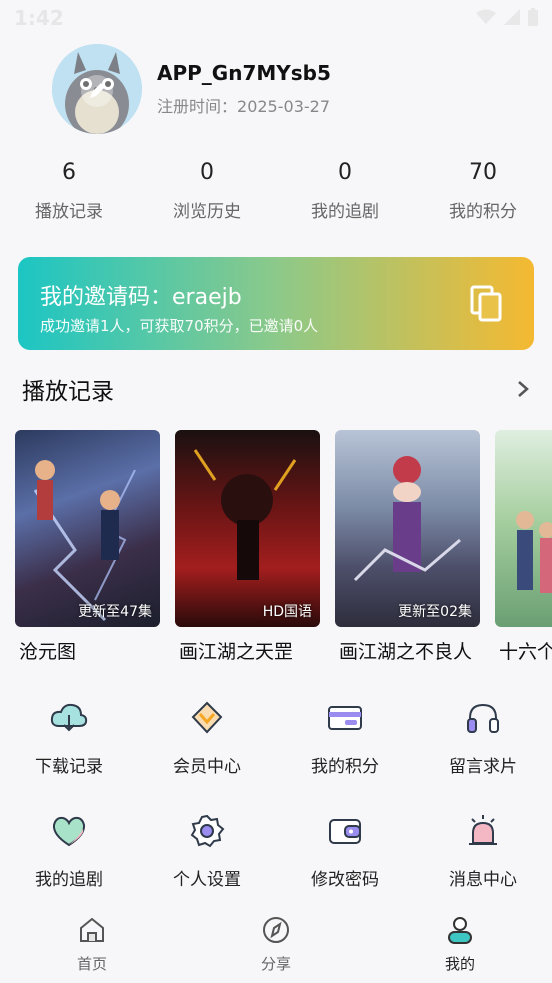  I want to click on poster-image: HD国语, so click(247, 528).